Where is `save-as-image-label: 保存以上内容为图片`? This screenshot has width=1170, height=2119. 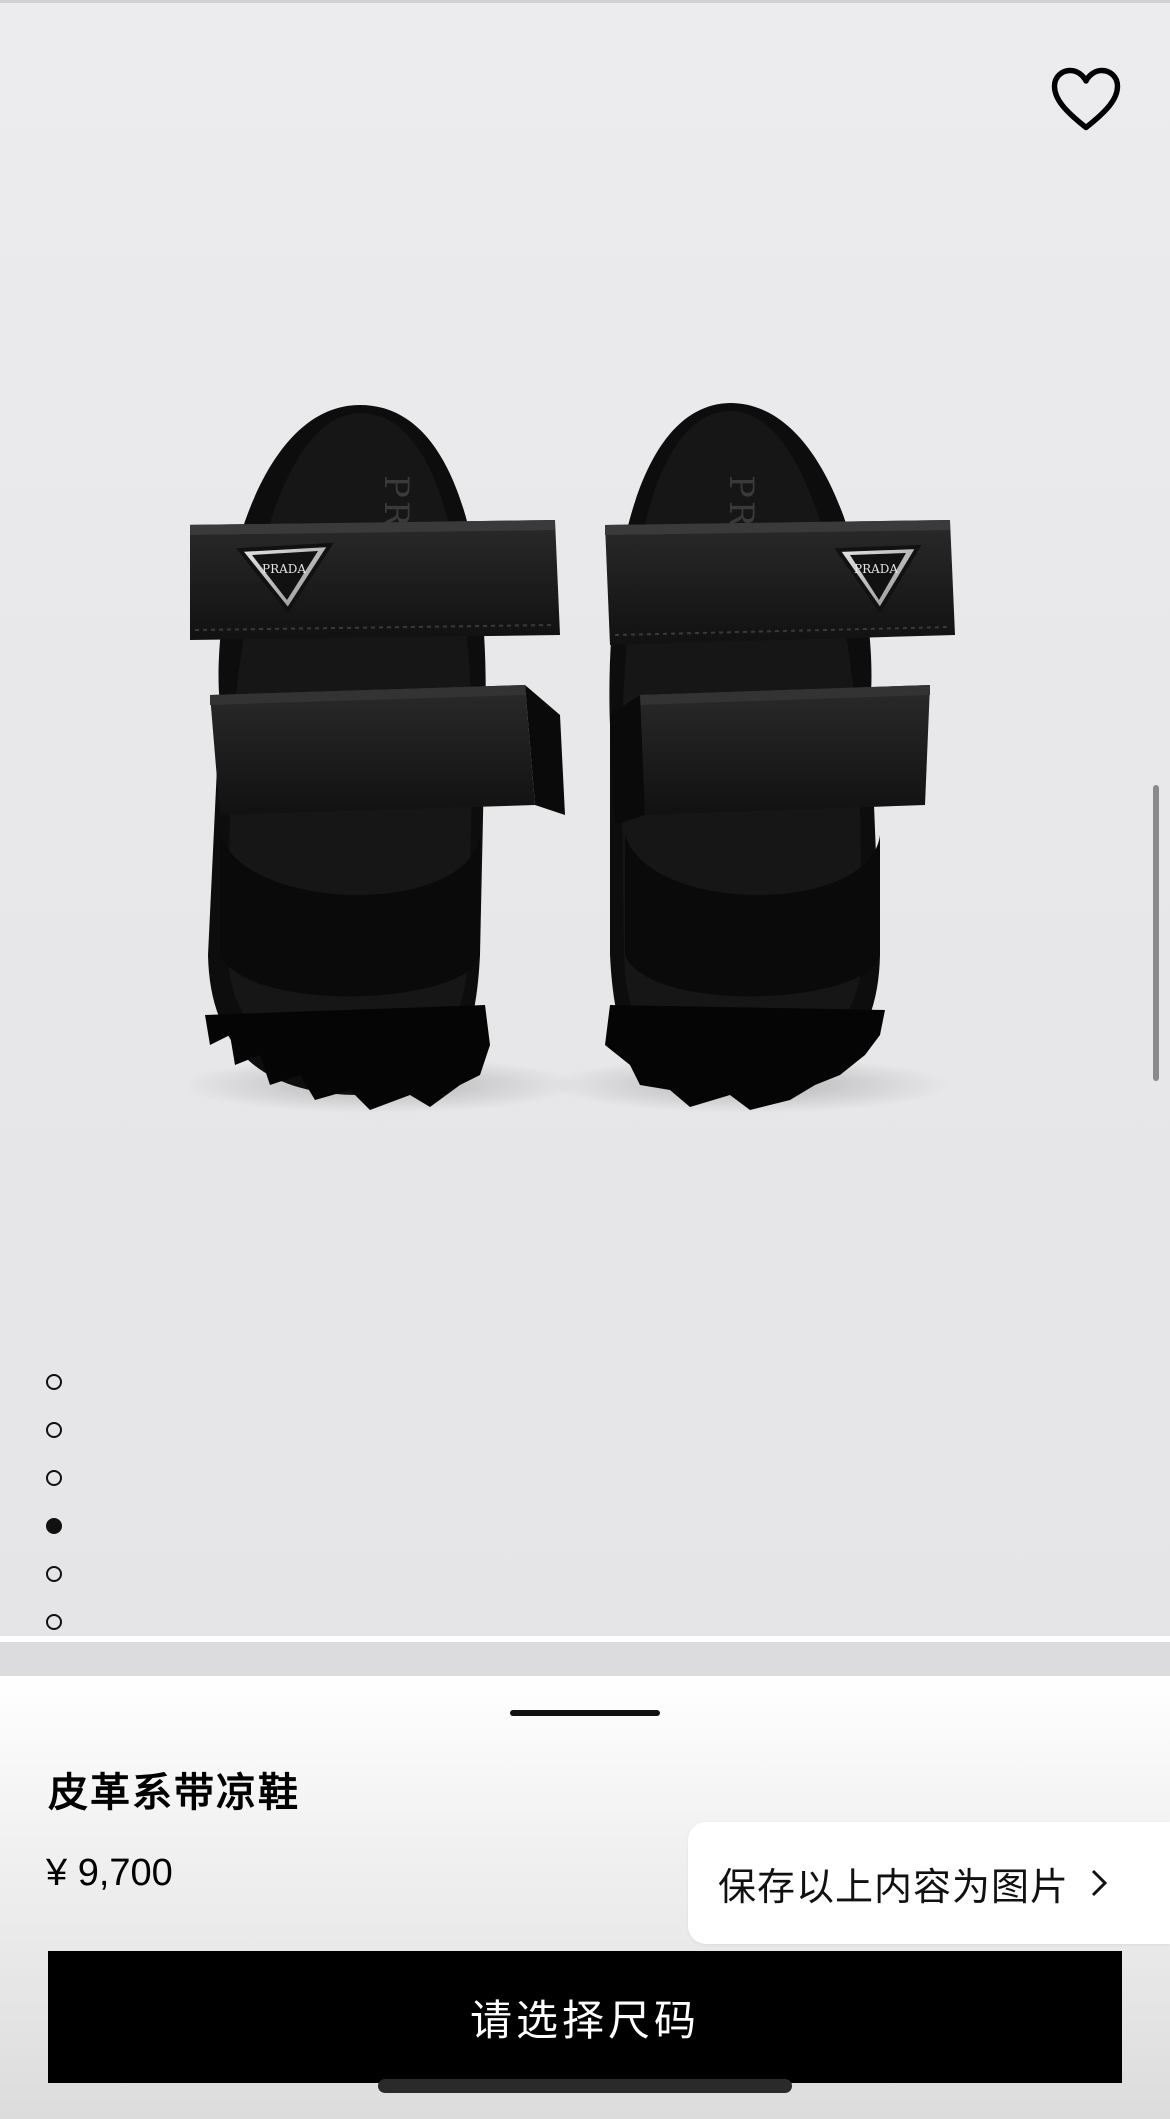
save-as-image-label: 保存以上内容为图片 is located at coordinates (894, 1886).